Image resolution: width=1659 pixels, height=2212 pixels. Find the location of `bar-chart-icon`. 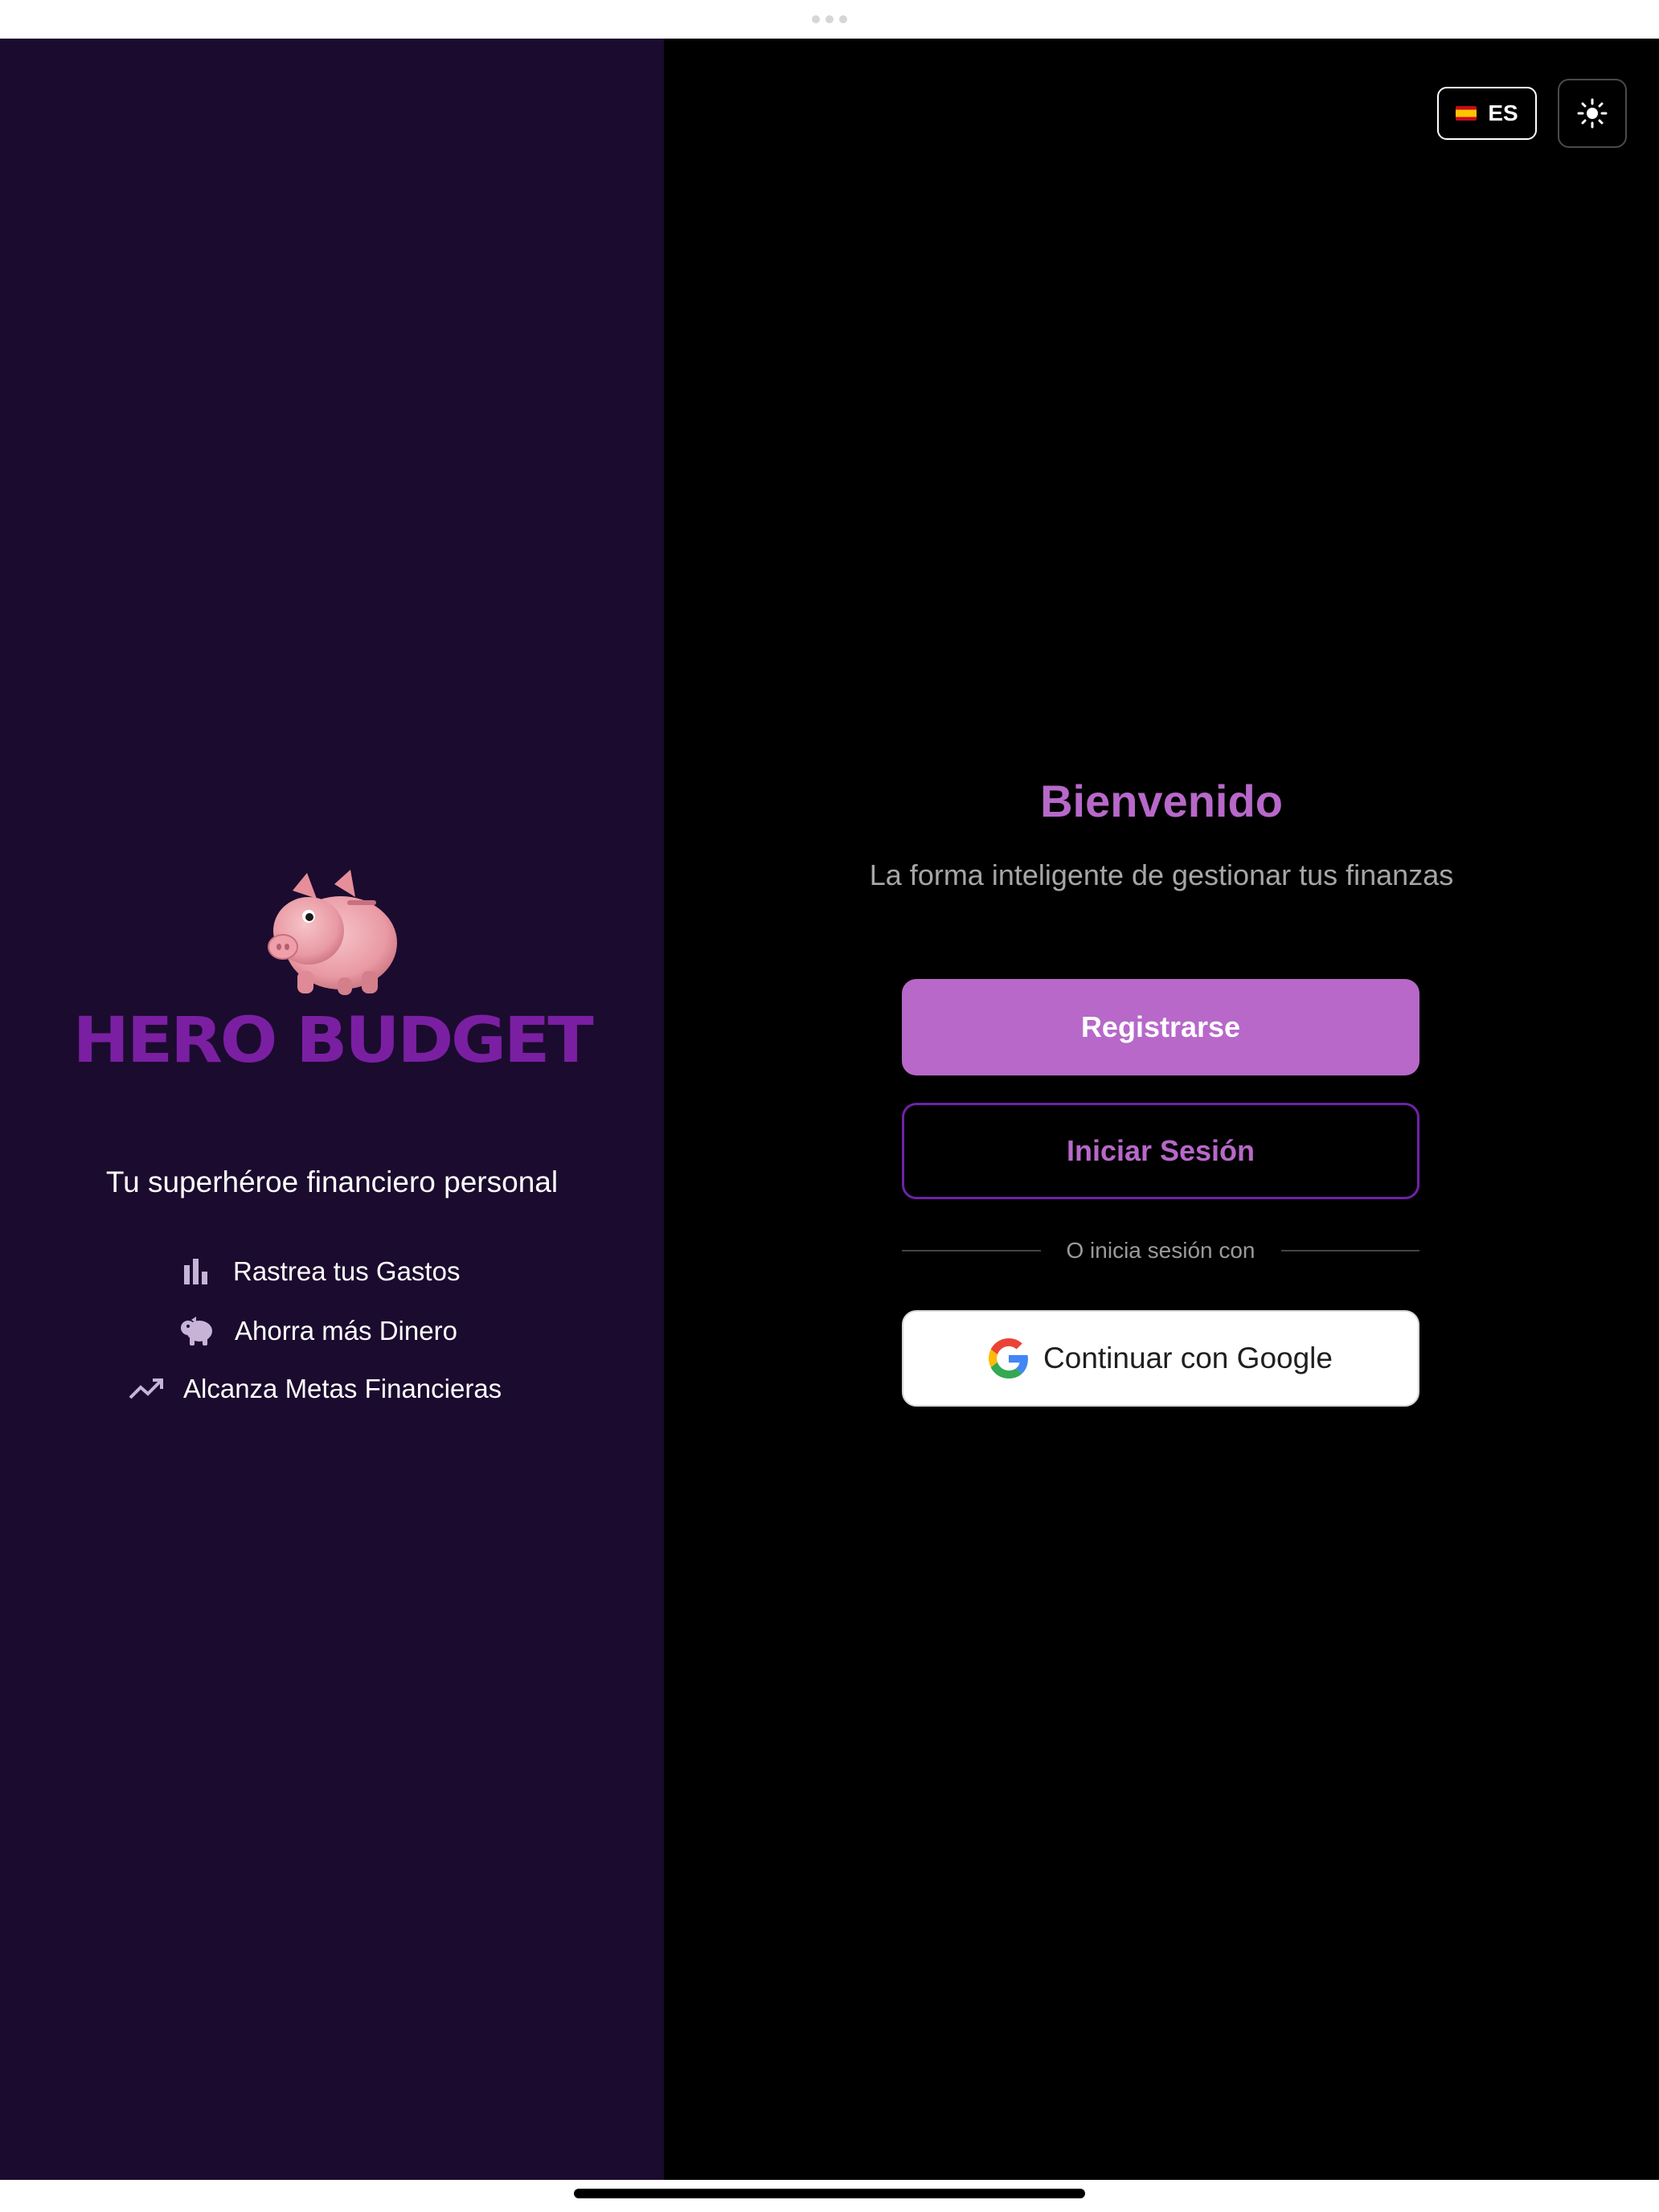

bar-chart-icon is located at coordinates (196, 1271).